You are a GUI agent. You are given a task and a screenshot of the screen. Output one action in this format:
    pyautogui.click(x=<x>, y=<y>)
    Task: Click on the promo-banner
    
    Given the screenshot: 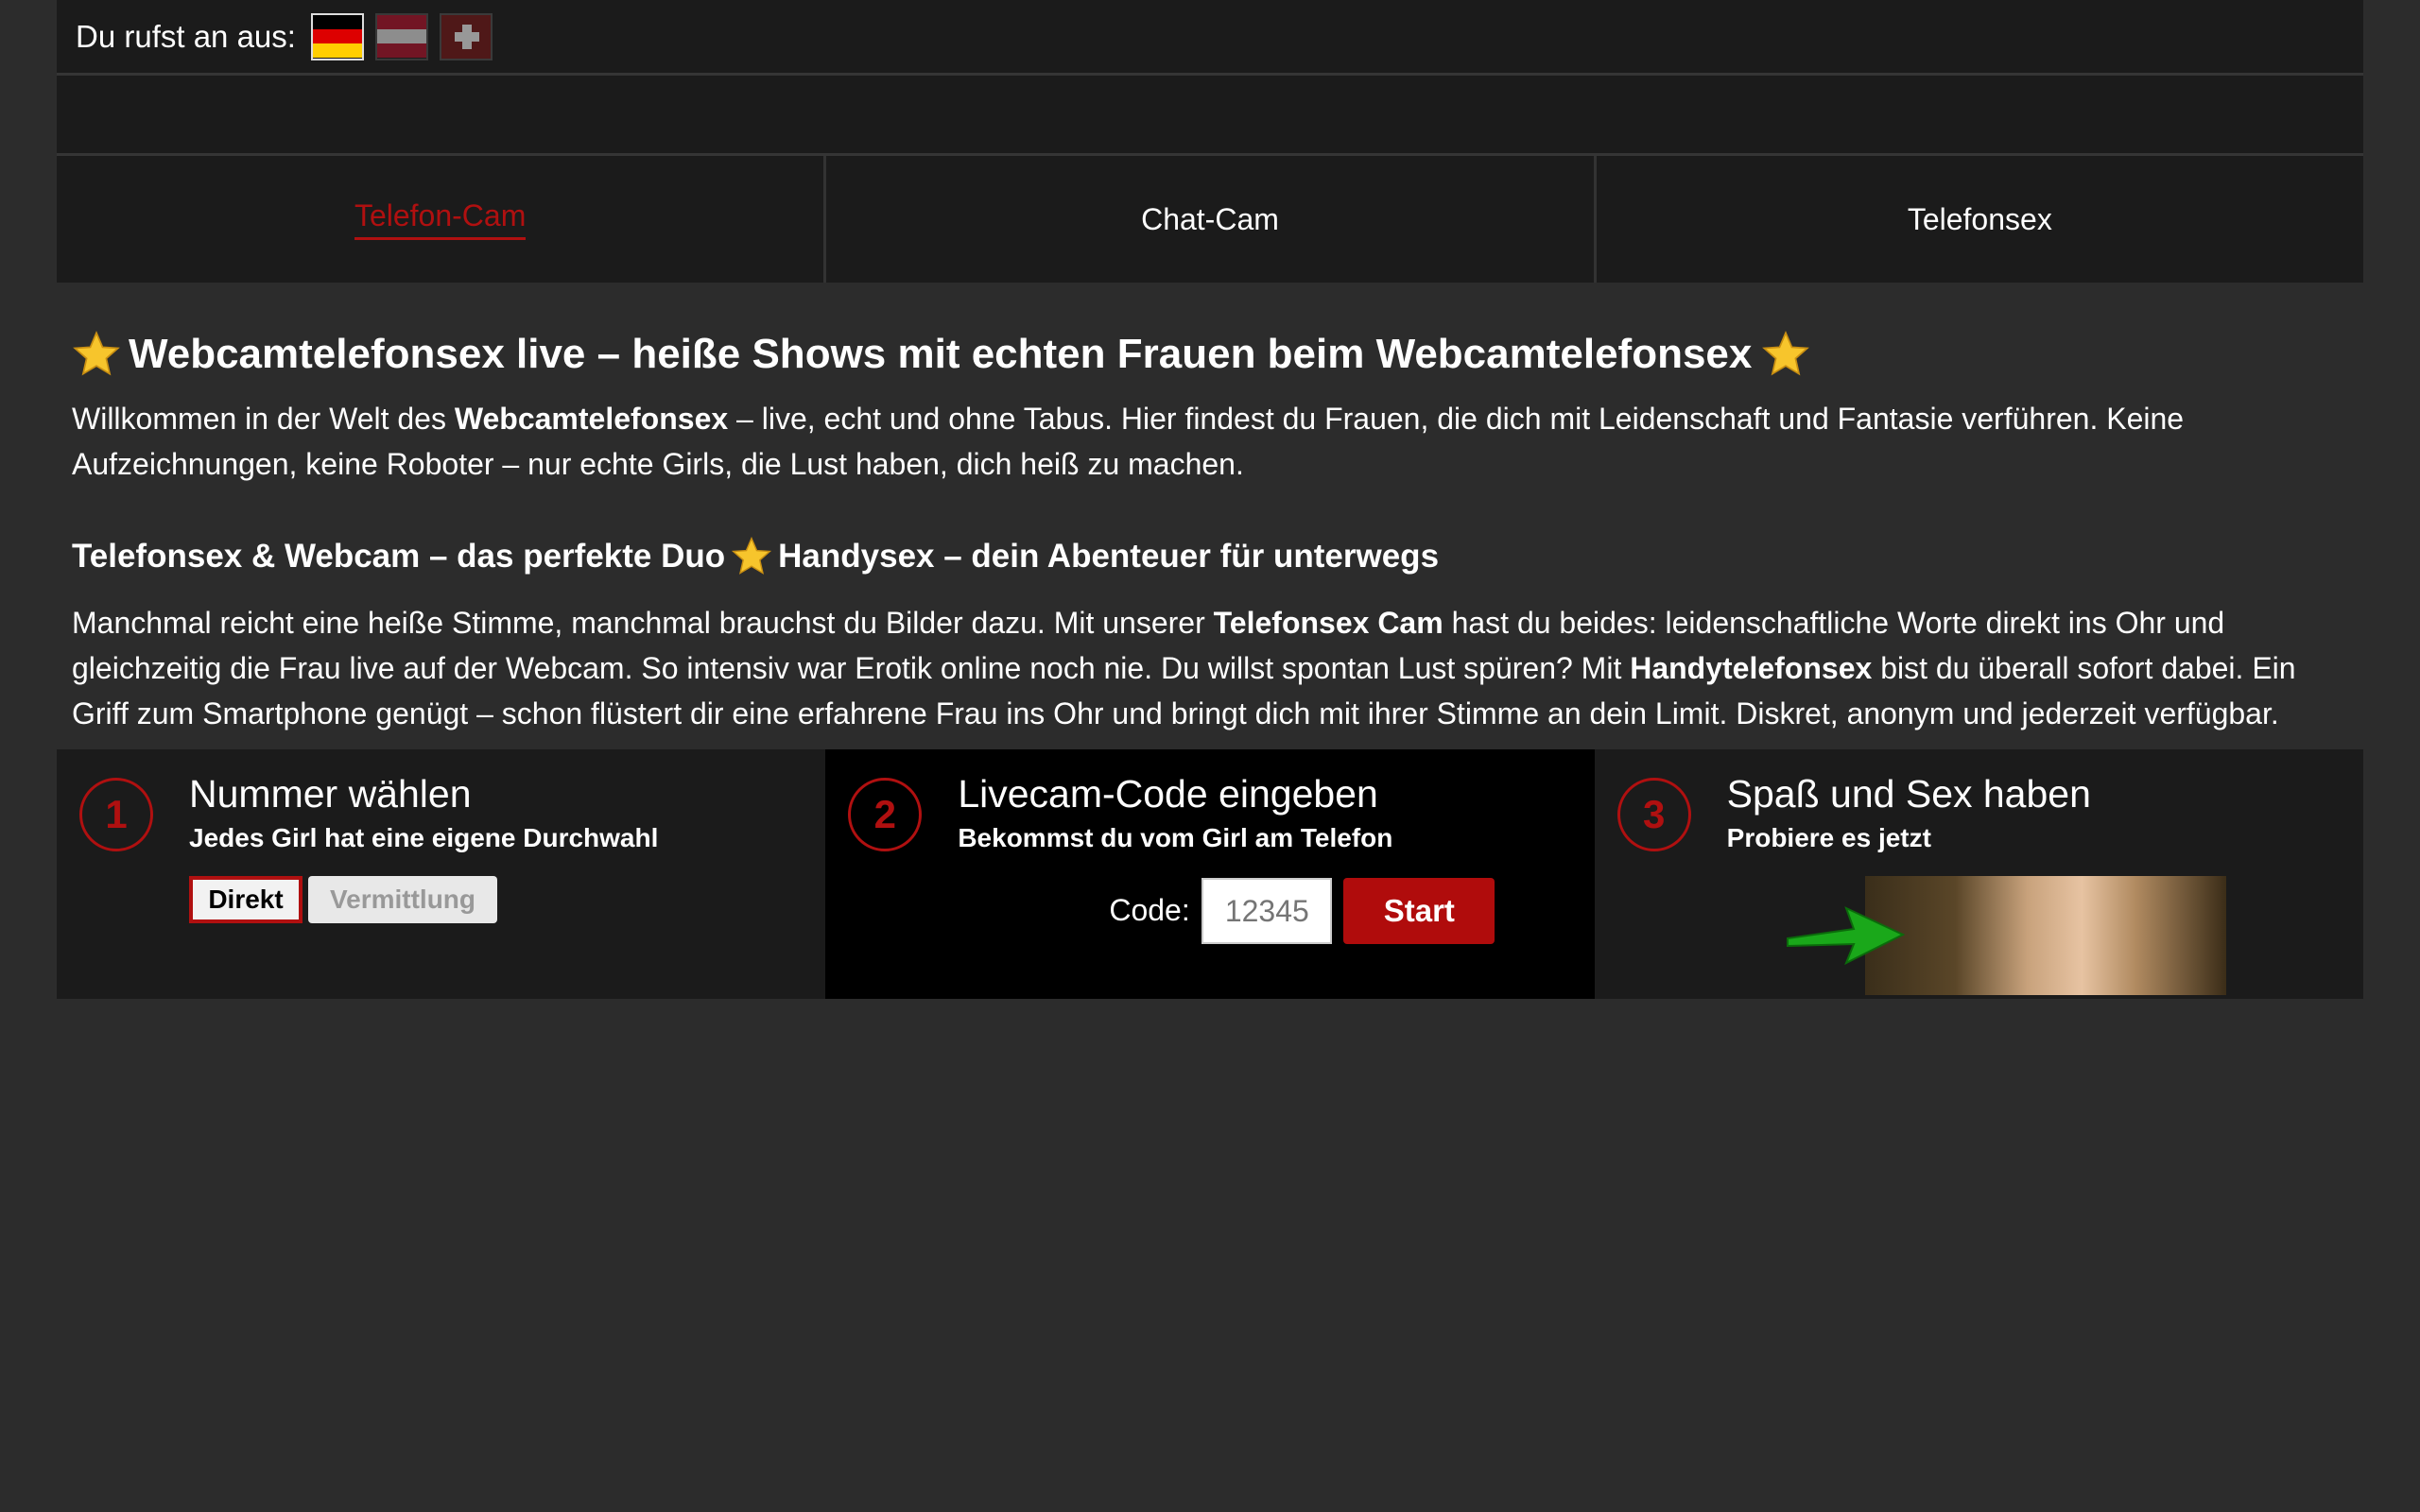 What is the action you would take?
    pyautogui.click(x=2005, y=935)
    